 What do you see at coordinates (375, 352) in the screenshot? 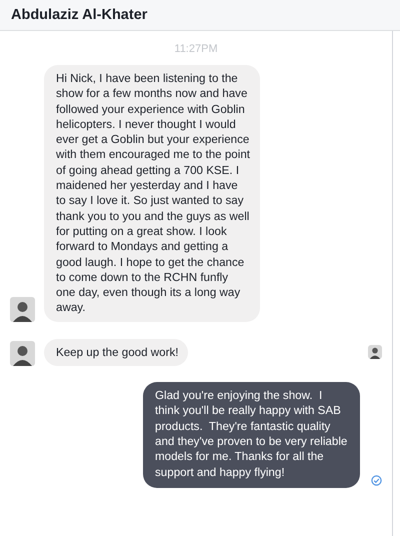
I see `seen-avatar-icon` at bounding box center [375, 352].